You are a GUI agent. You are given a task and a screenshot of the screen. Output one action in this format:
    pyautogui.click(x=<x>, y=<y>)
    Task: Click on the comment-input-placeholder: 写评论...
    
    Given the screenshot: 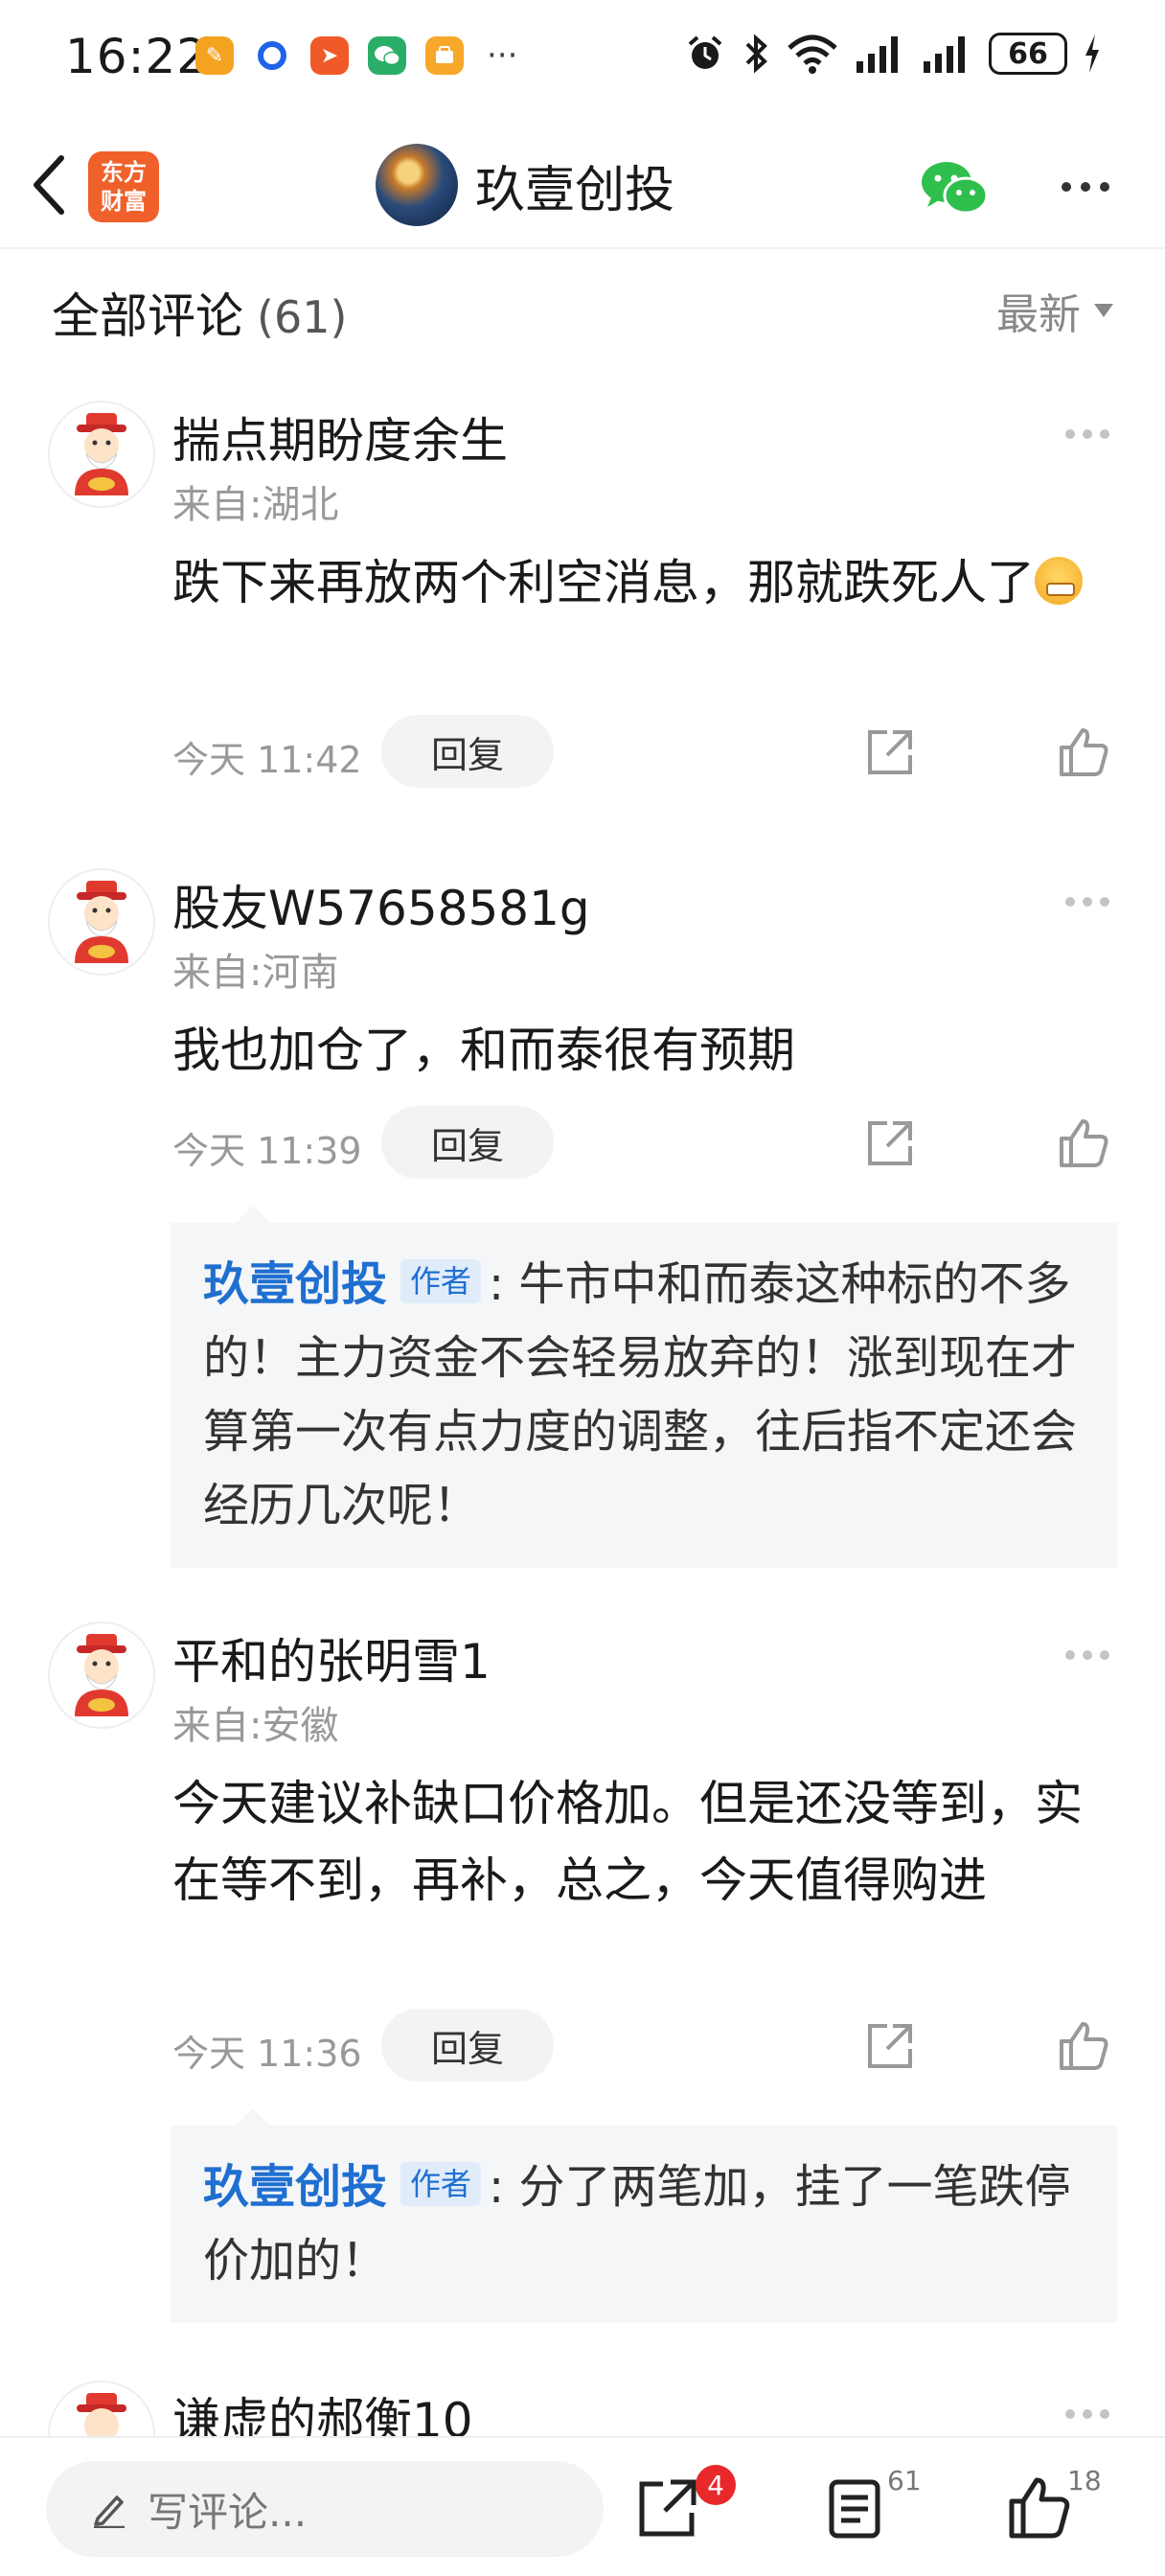 What is the action you would take?
    pyautogui.click(x=228, y=2512)
    